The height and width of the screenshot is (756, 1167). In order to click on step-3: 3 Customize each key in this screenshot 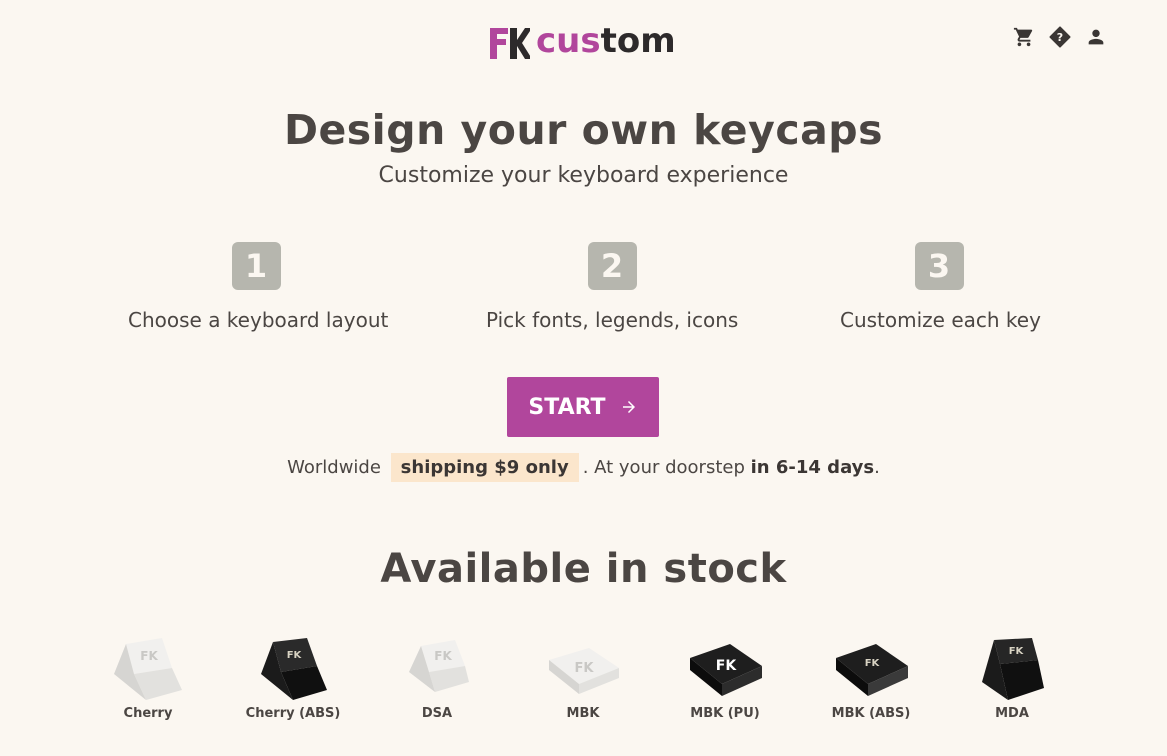, I will do `click(940, 287)`.